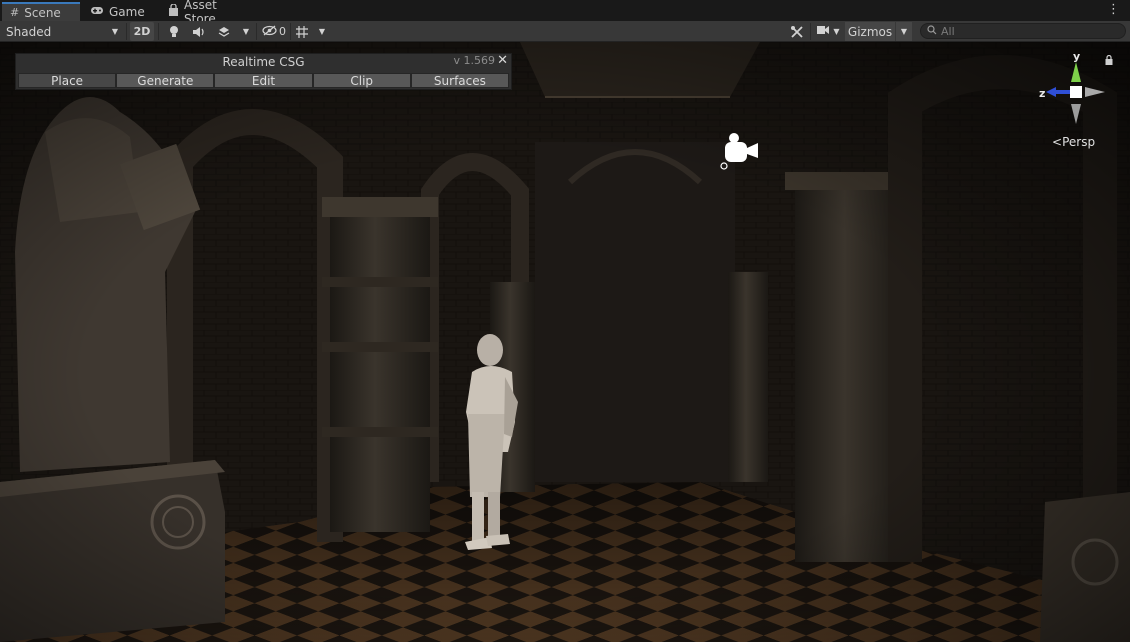 This screenshot has height=642, width=1130. I want to click on camera-settings-dropdown: ▼, so click(828, 31).